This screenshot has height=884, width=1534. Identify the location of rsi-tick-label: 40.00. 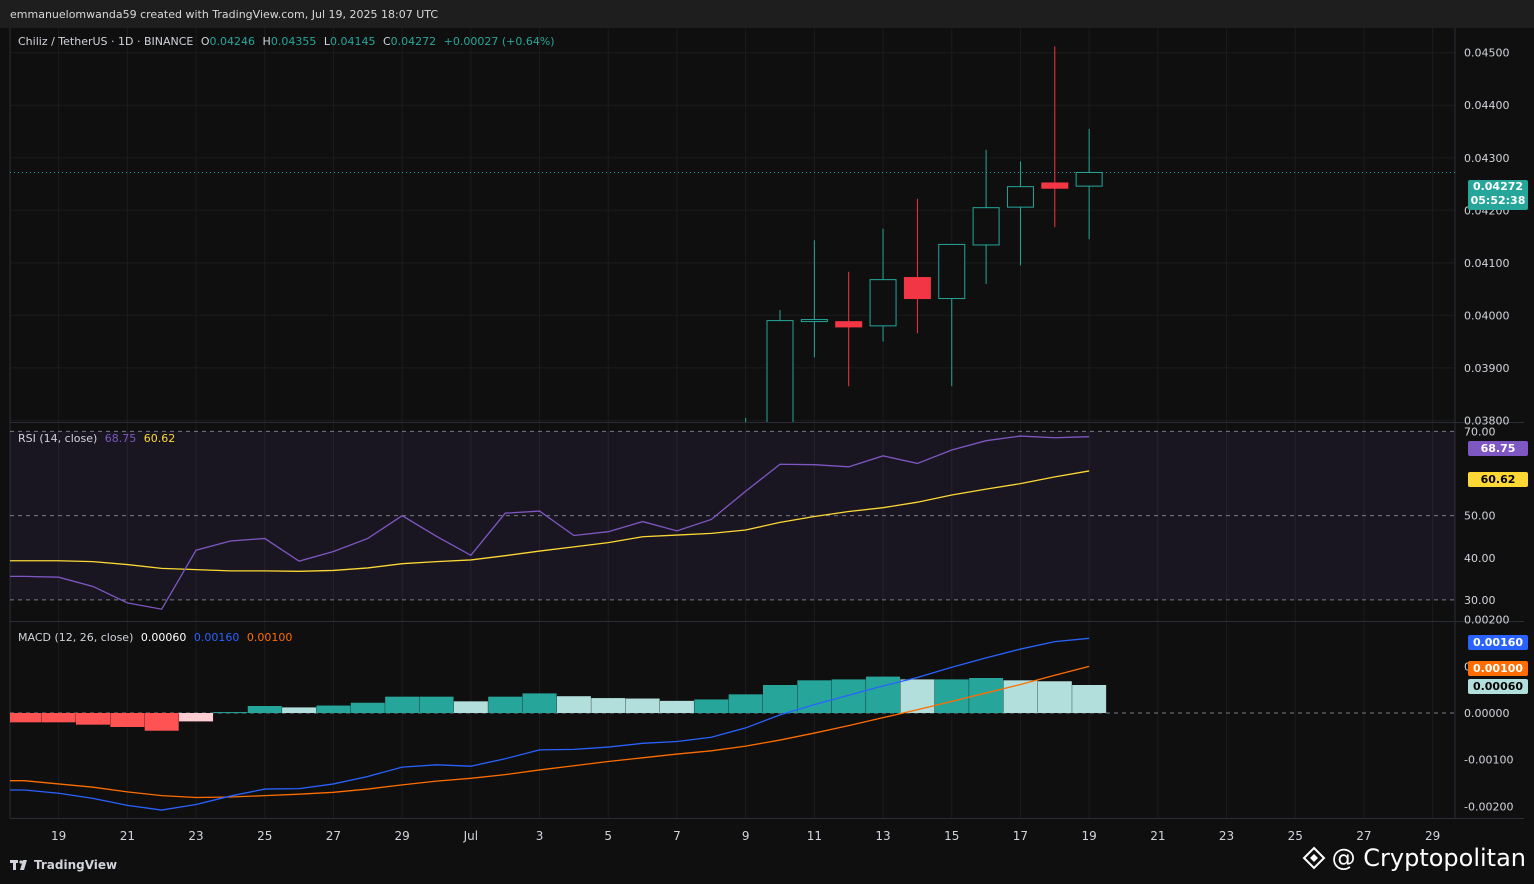
(1480, 558).